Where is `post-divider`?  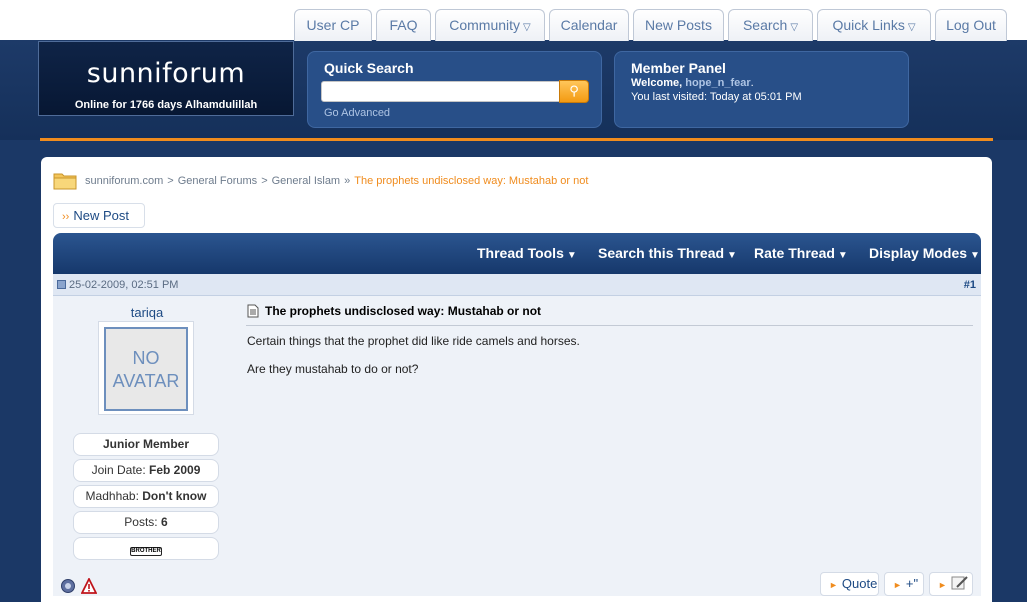 post-divider is located at coordinates (609, 325).